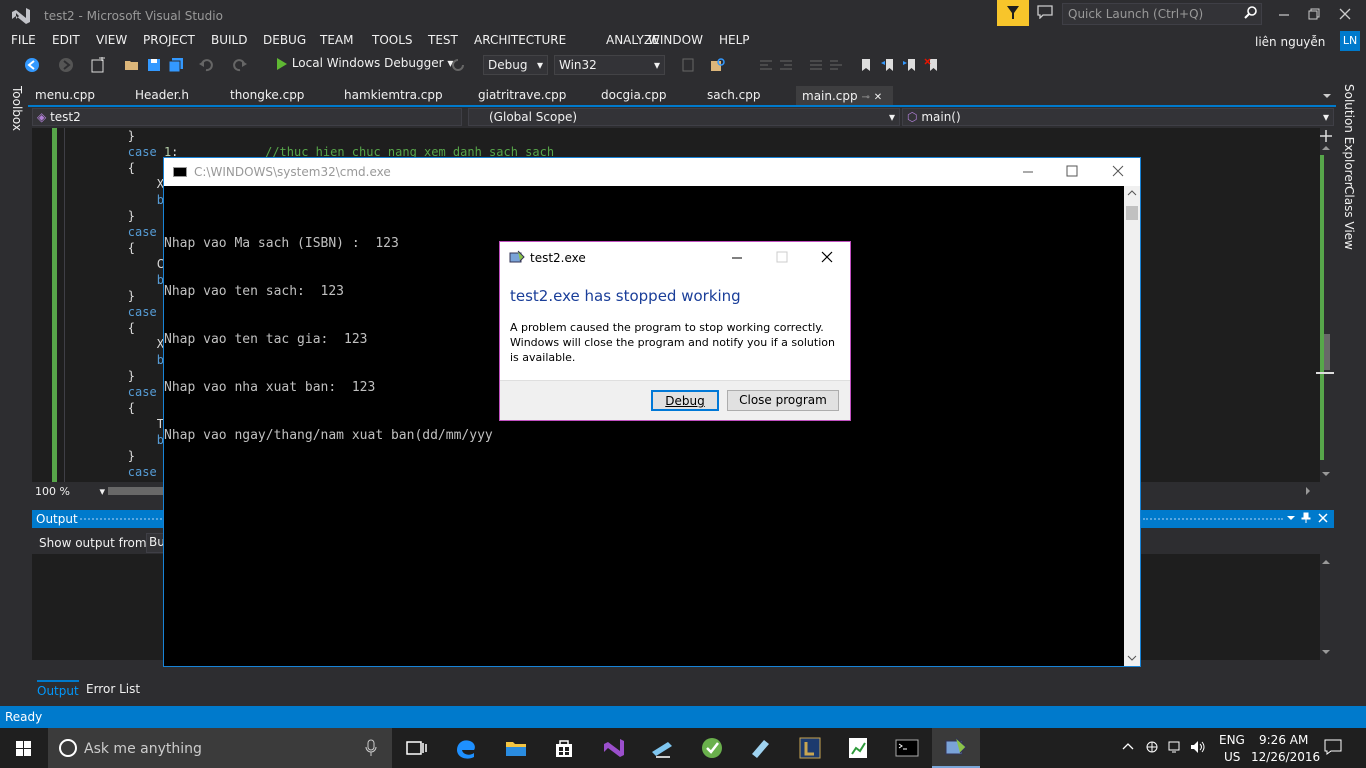  What do you see at coordinates (443, 40) in the screenshot?
I see `menu-test: TEST` at bounding box center [443, 40].